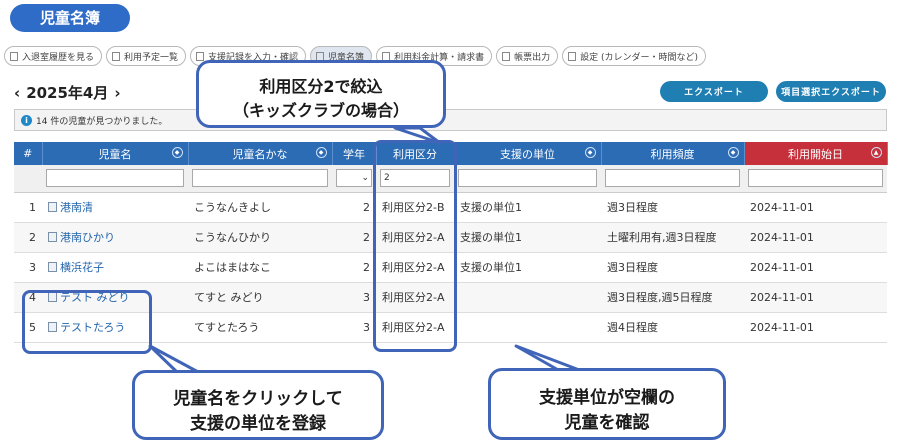 Image resolution: width=900 pixels, height=448 pixels. I want to click on click-name-callout: 児童名をクリックして 支援の単位を登録, so click(258, 405).